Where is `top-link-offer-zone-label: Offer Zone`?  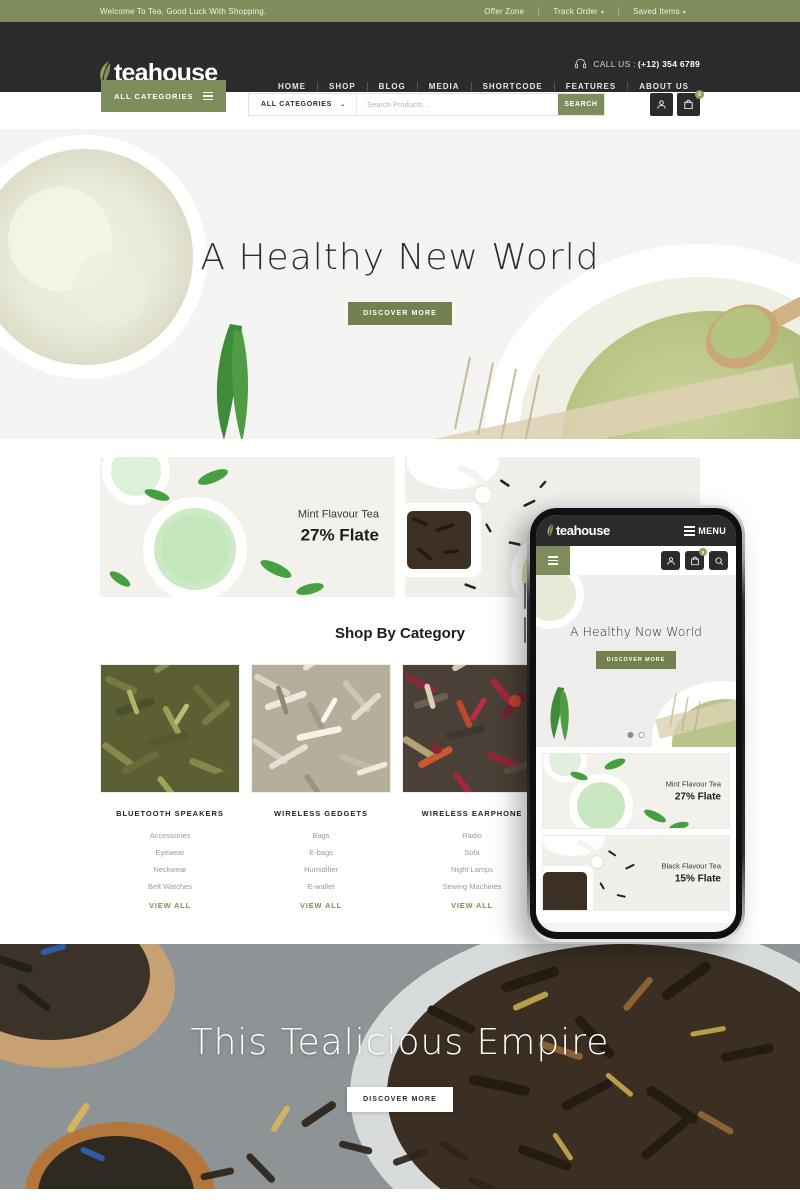 top-link-offer-zone-label: Offer Zone is located at coordinates (504, 11).